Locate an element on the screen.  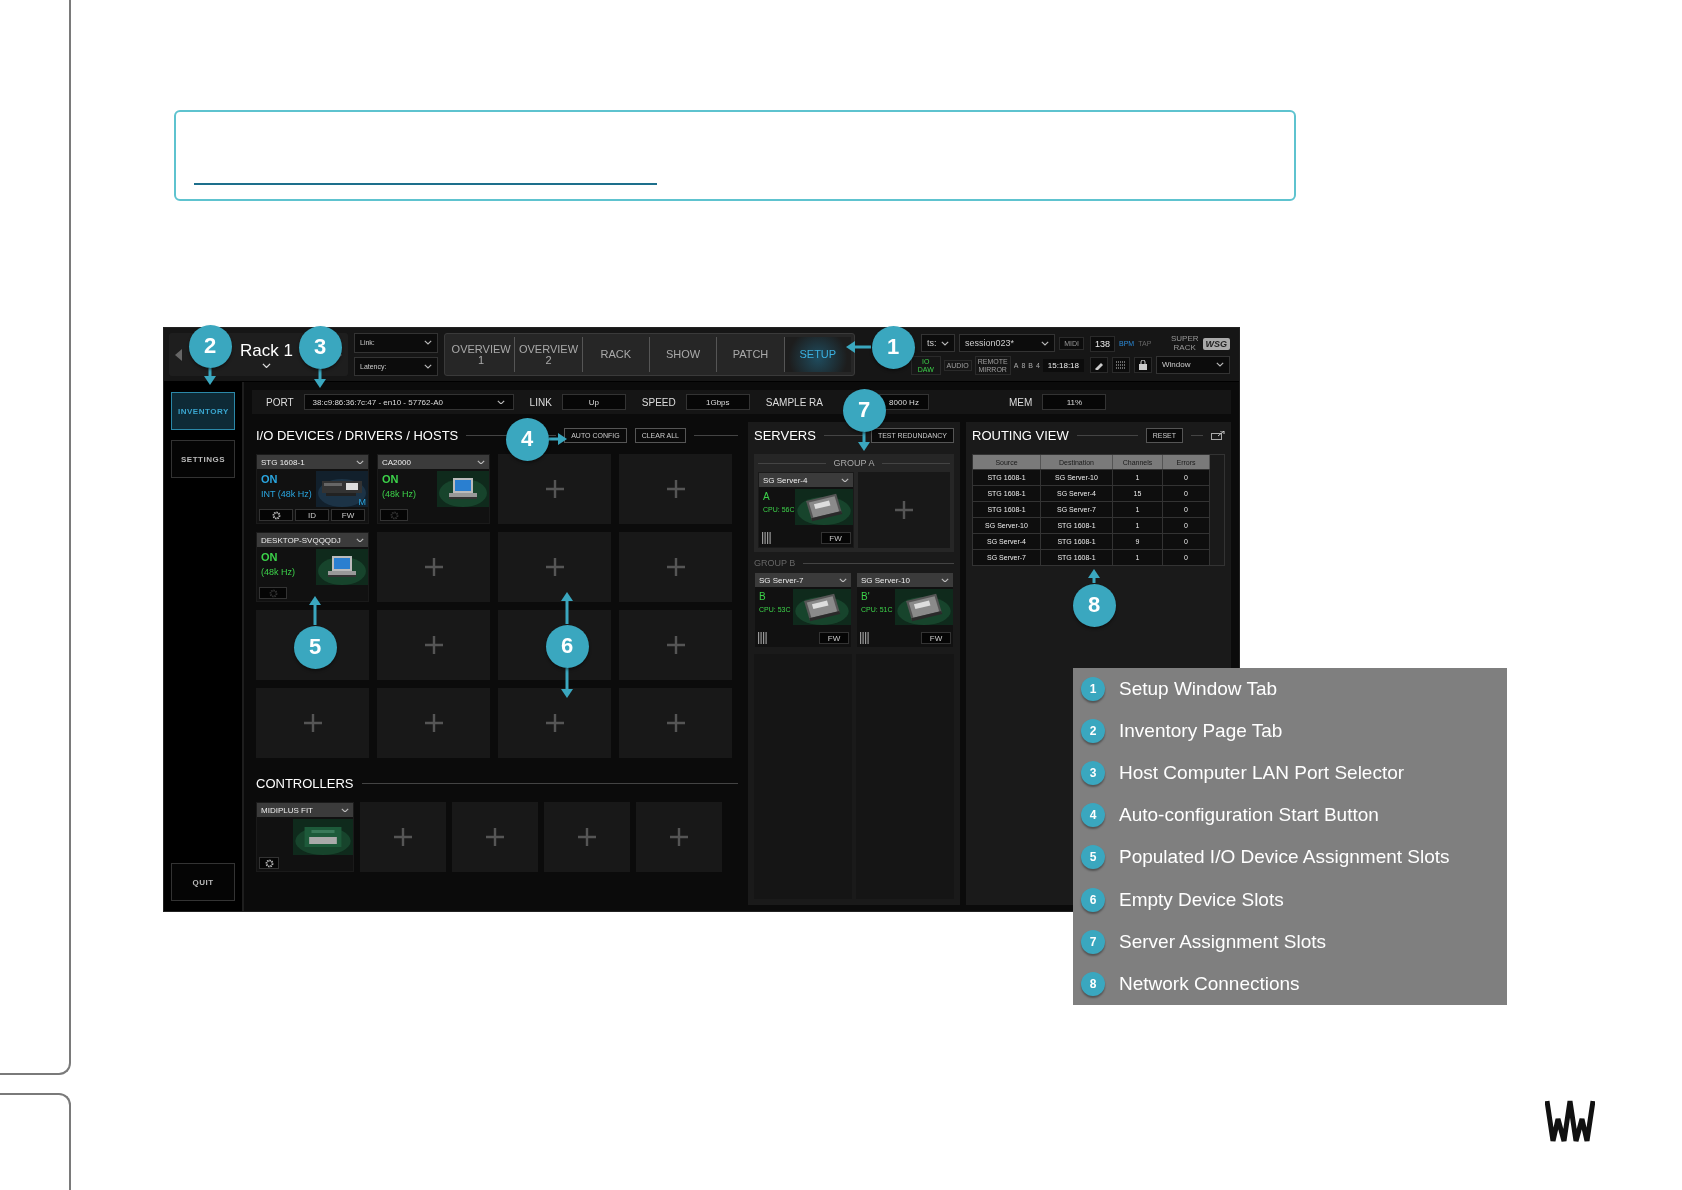
controller-selector: MIDIPLUS FIT is located at coordinates (305, 810).